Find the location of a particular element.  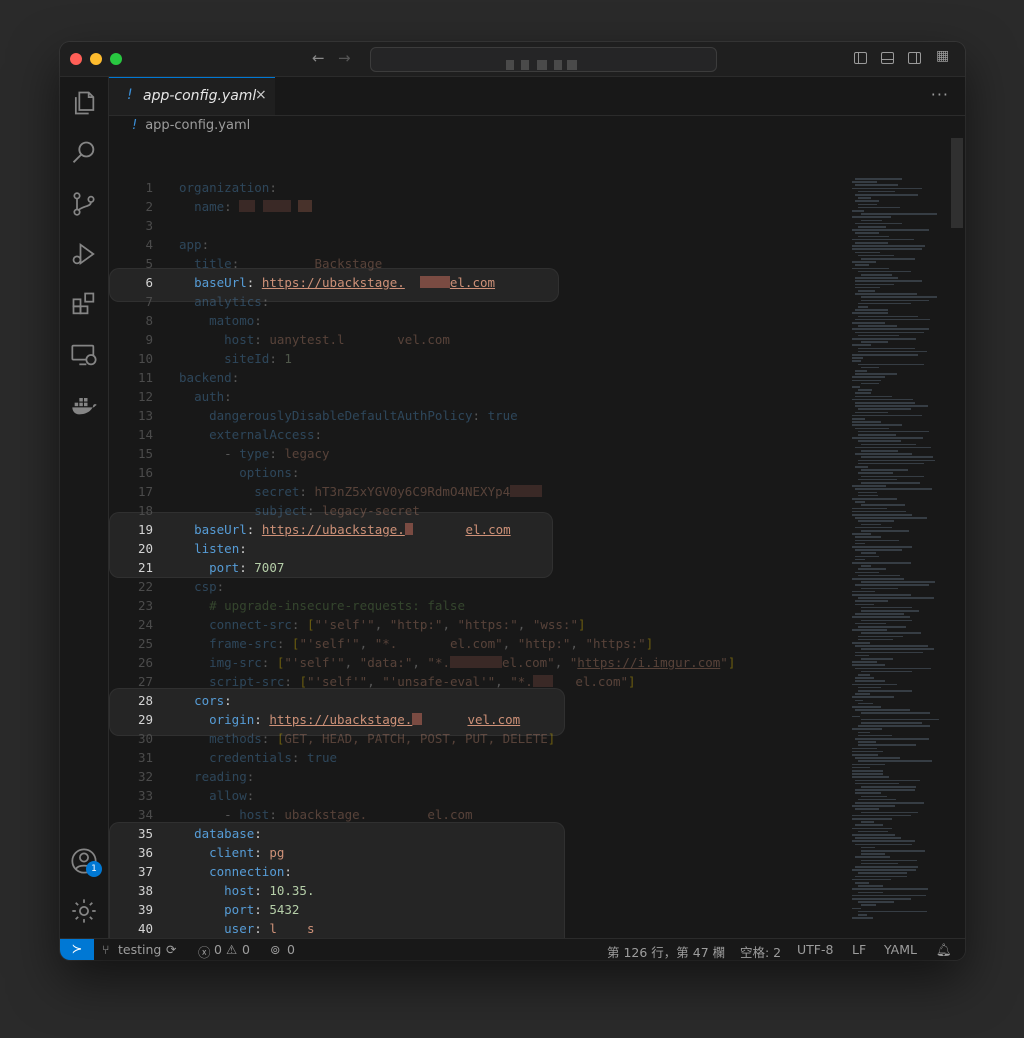

code-line: 16 options: is located at coordinates (479, 472).